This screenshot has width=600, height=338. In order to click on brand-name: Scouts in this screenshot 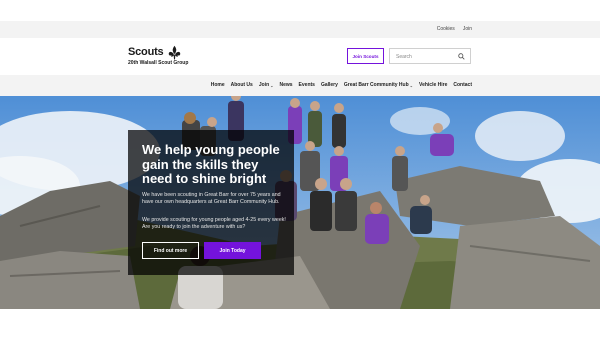, I will do `click(146, 52)`.